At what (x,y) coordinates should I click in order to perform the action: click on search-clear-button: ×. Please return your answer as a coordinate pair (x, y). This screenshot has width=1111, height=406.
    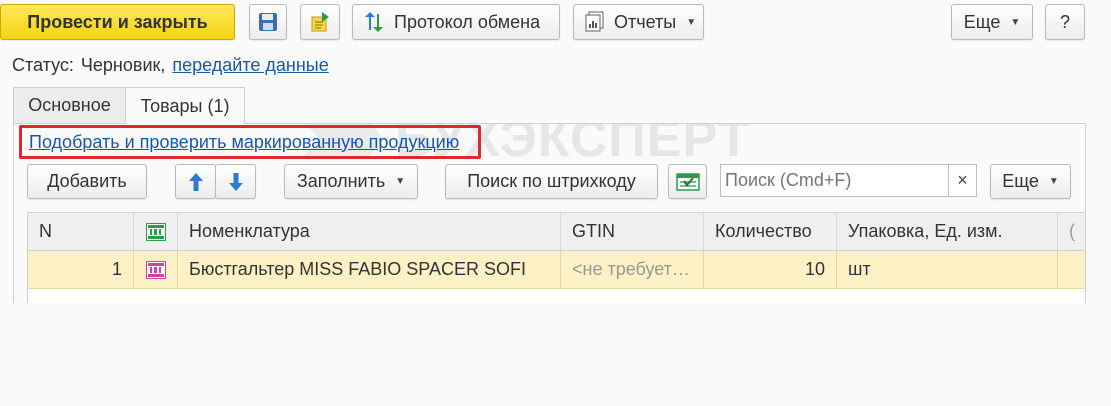
    Looking at the image, I should click on (962, 180).